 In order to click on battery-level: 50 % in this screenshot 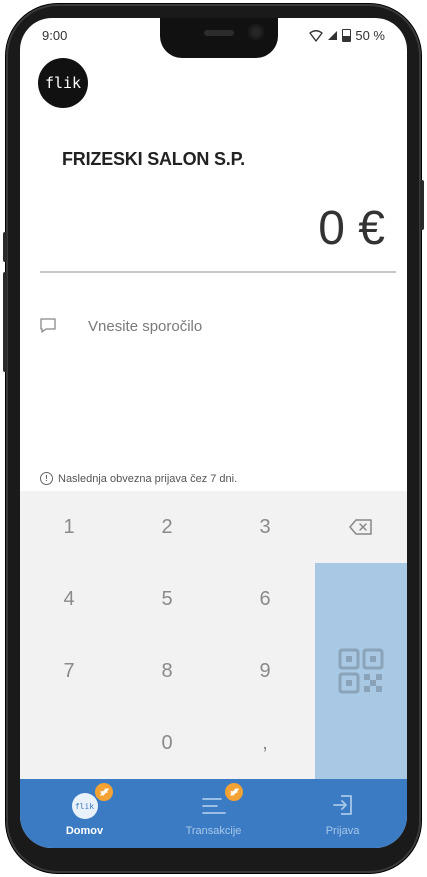, I will do `click(370, 35)`.